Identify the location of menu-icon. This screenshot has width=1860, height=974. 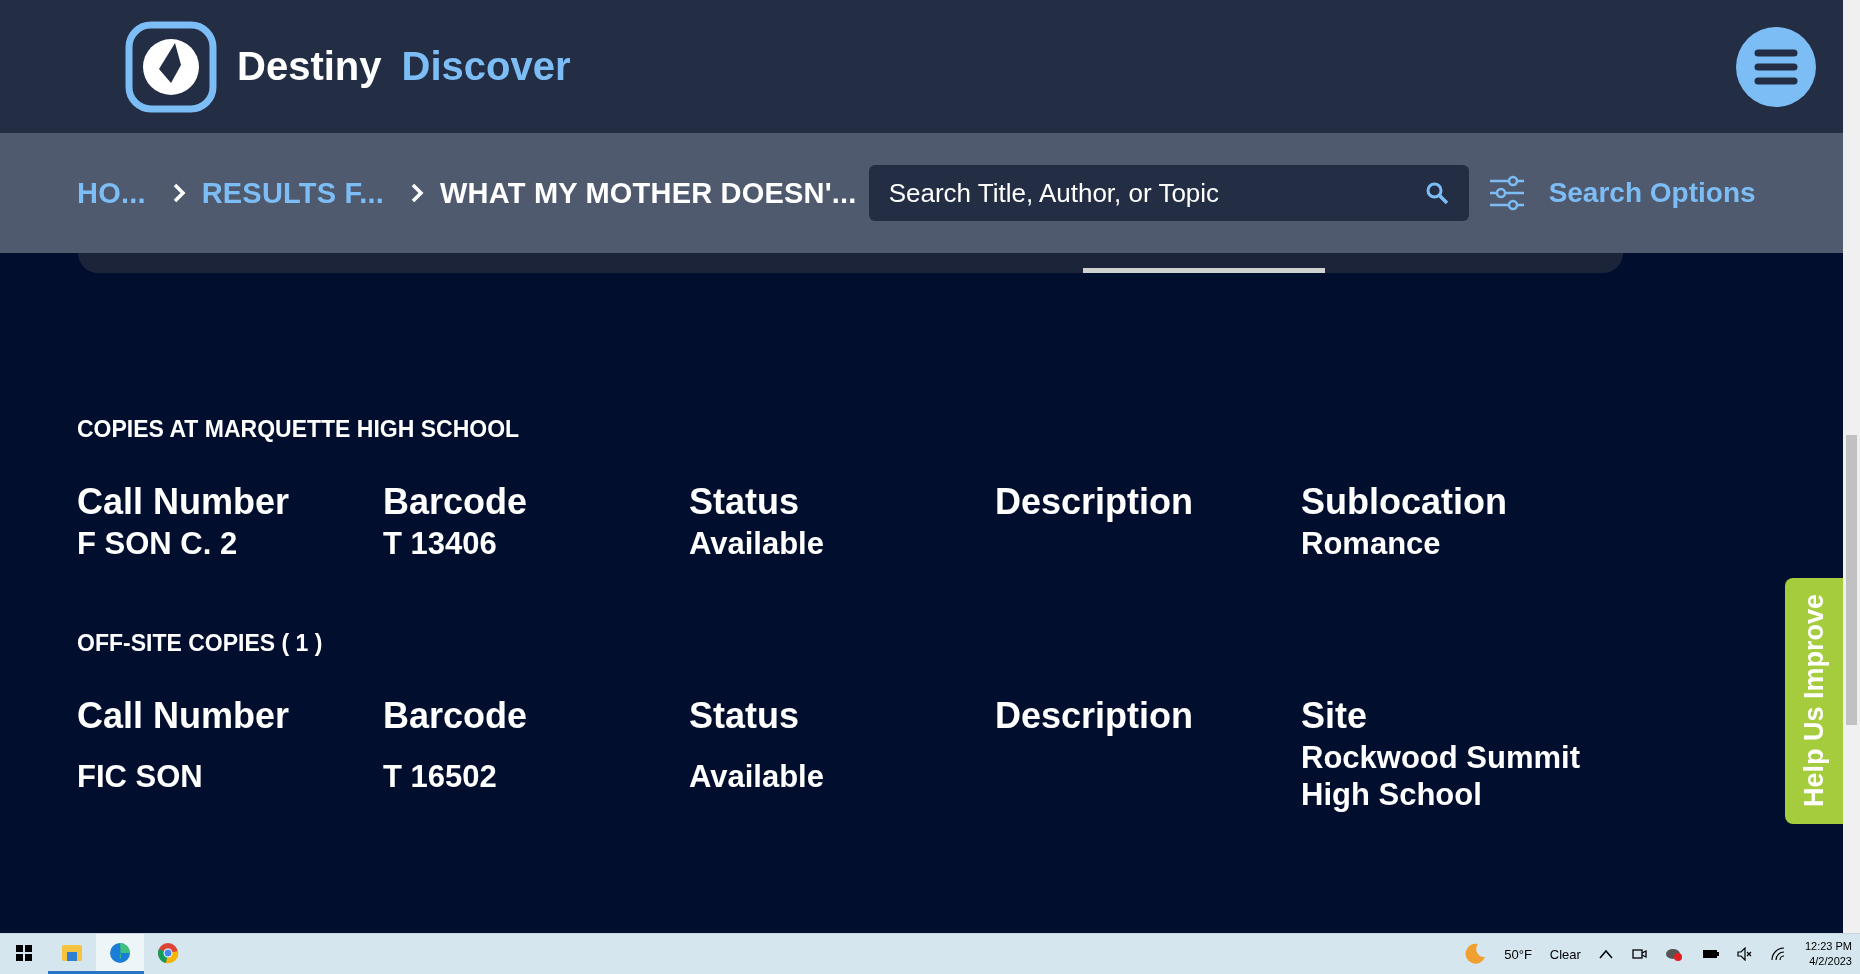
(1776, 66).